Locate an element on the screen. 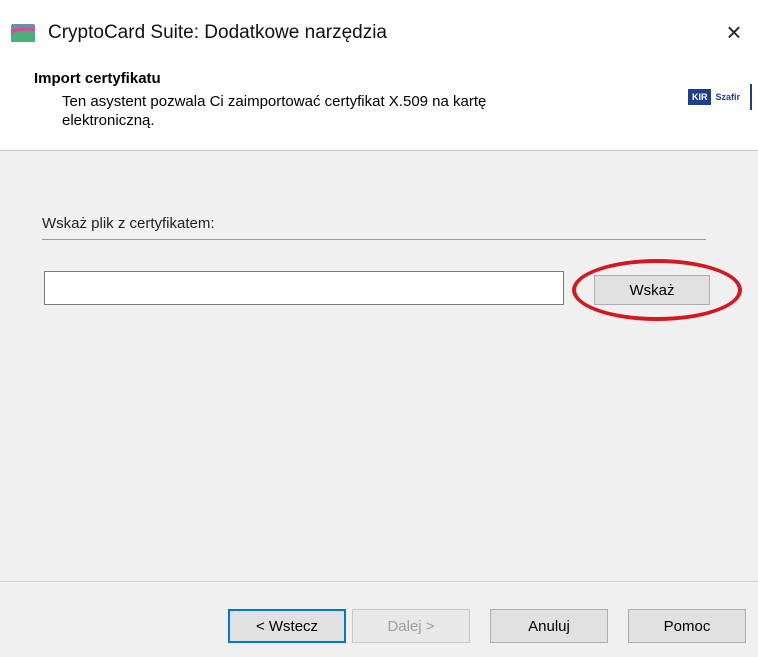 Image resolution: width=758 pixels, height=657 pixels. help-button: Pomoc is located at coordinates (687, 626).